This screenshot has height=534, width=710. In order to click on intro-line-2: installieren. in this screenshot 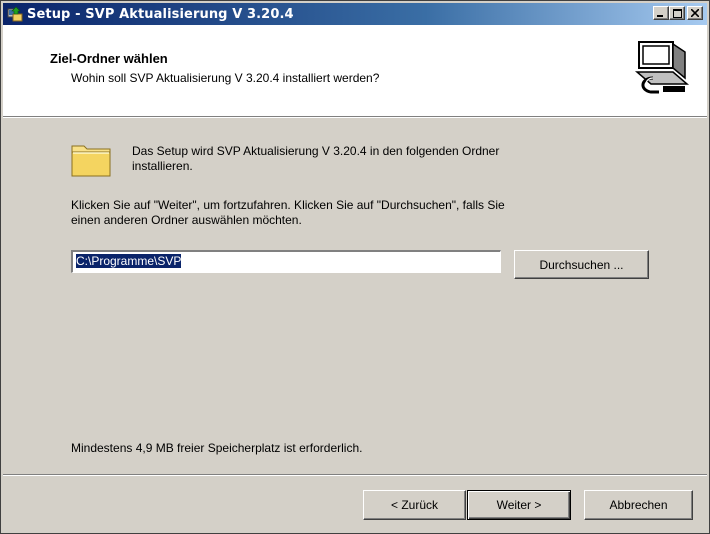, I will do `click(162, 166)`.